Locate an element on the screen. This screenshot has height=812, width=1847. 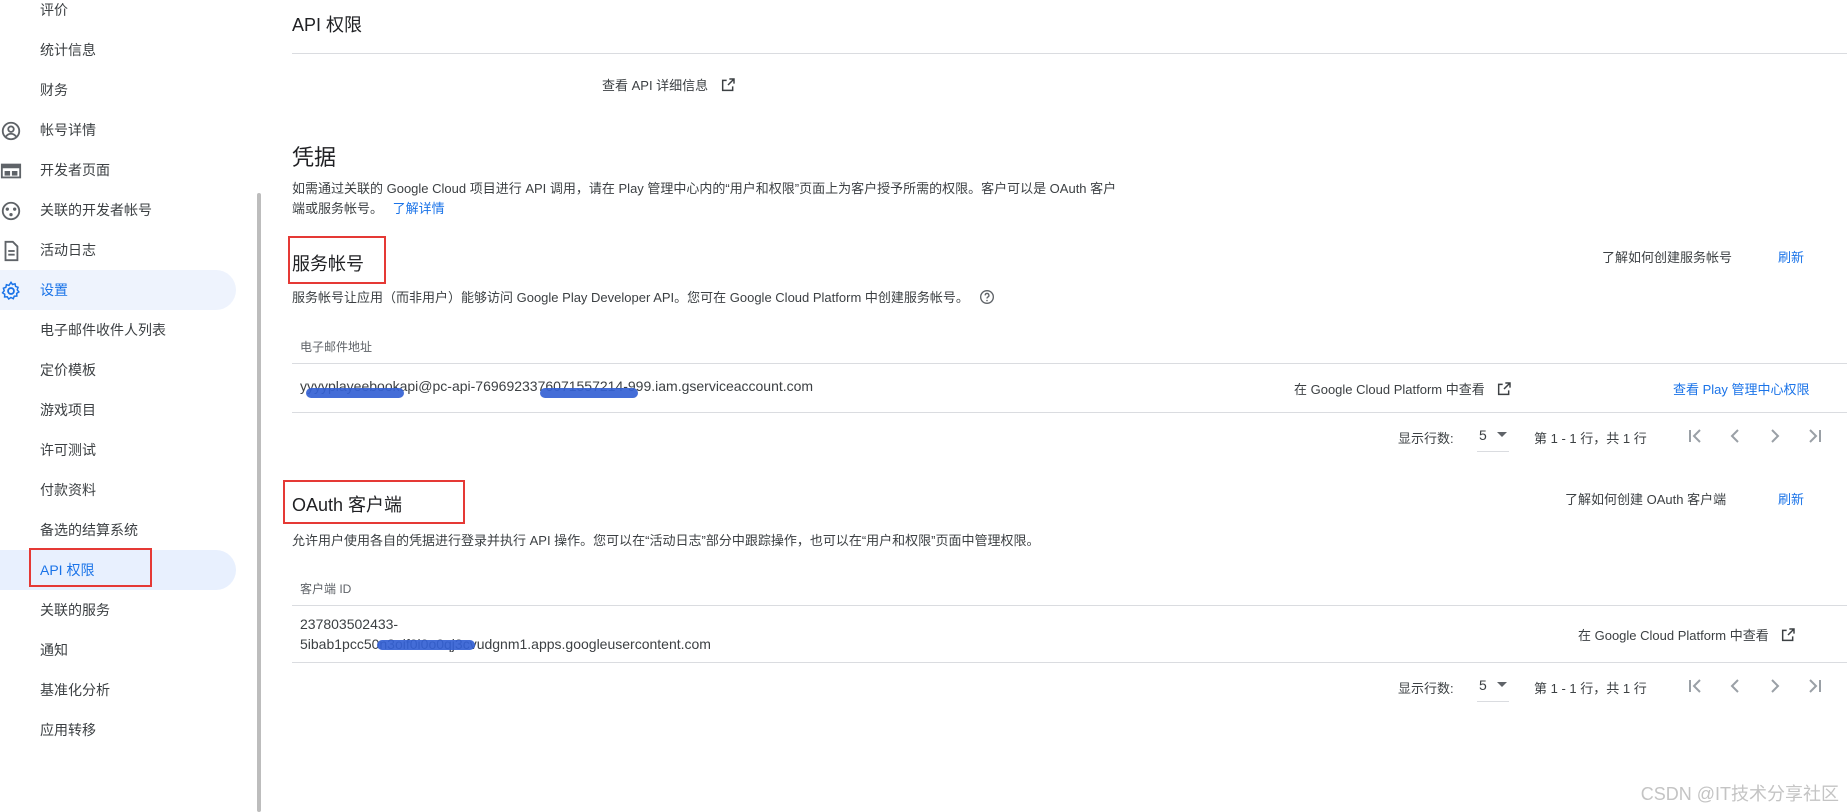
sidebar-item-label: 设置 is located at coordinates (54, 290).